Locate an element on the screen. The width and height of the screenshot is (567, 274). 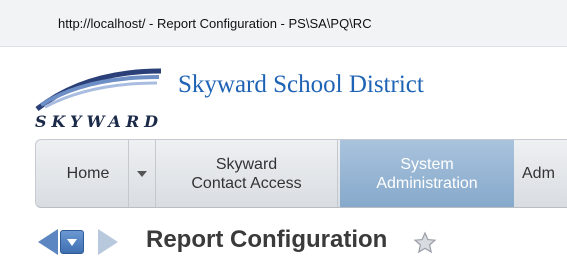
menu-item-adm: Adm is located at coordinates (541, 173).